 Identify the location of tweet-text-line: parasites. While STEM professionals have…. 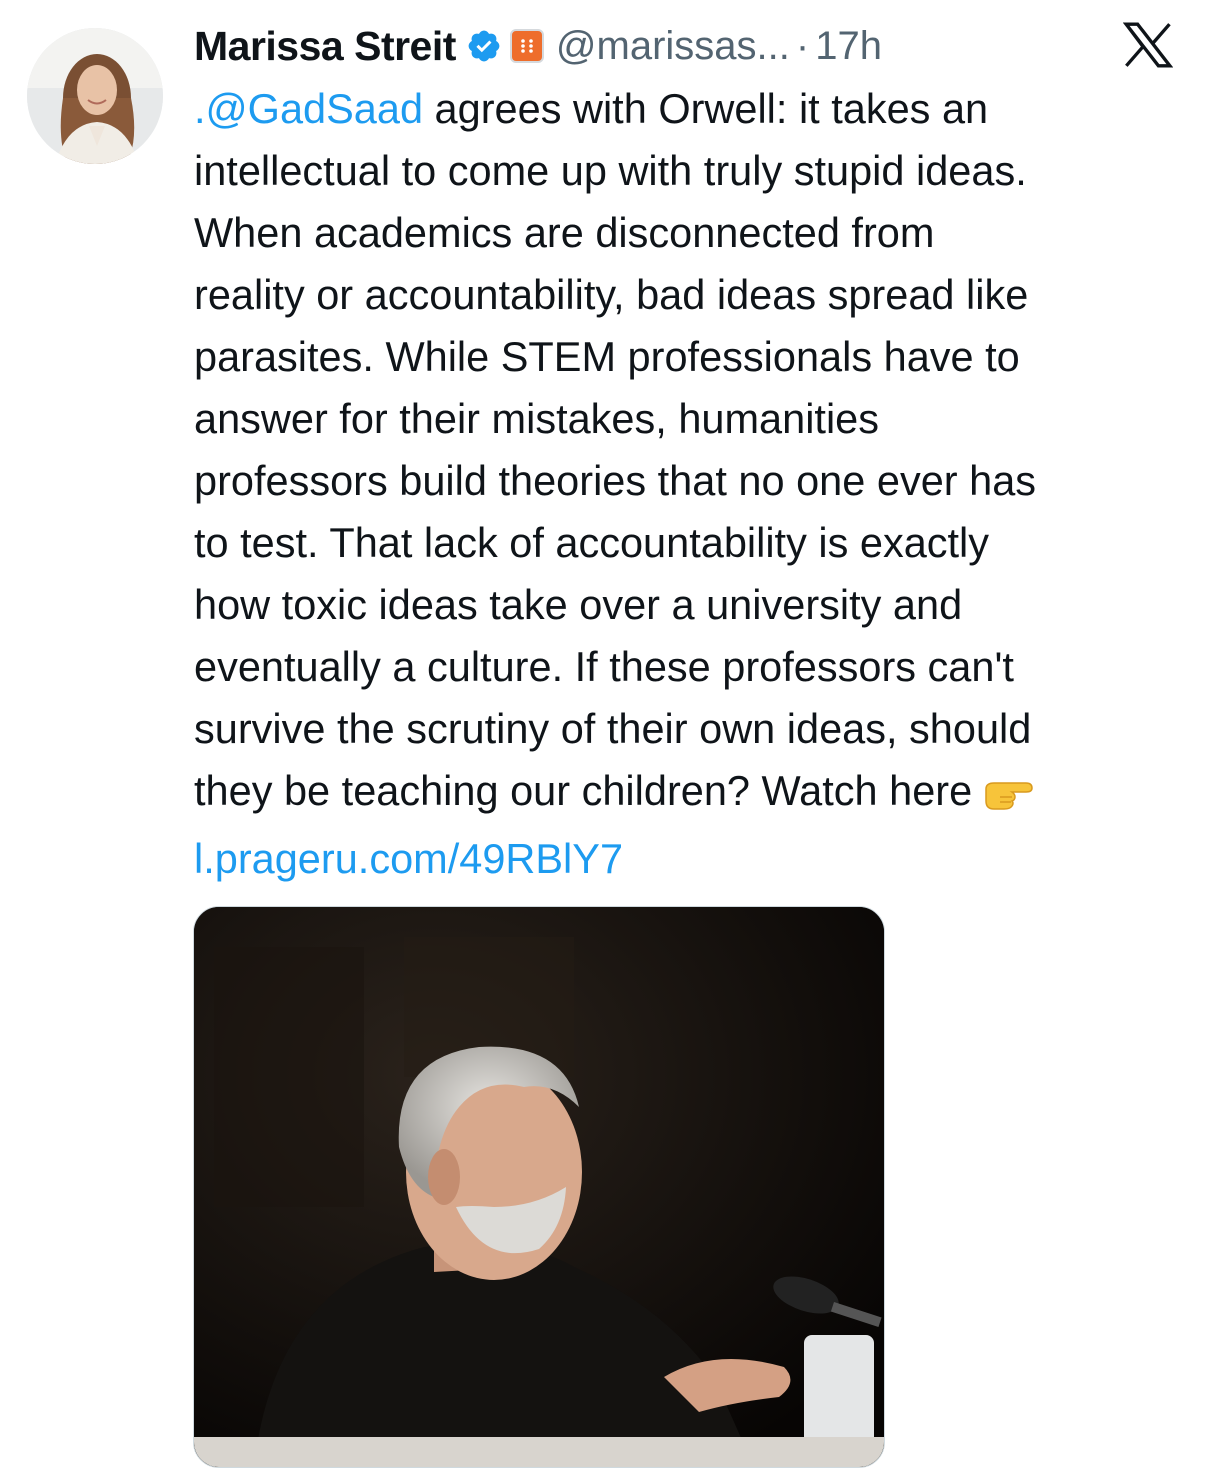
(607, 356).